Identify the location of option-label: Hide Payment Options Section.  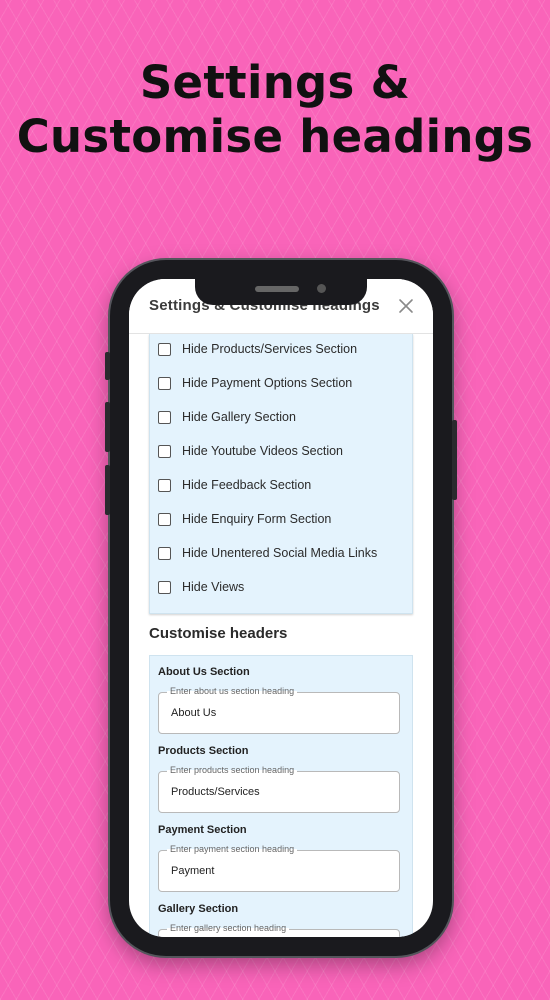
(267, 383).